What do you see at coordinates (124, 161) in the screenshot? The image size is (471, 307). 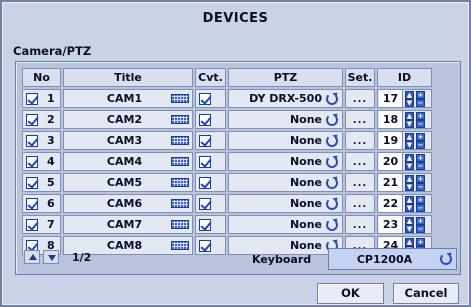 I see `camera-title: CAM4` at bounding box center [124, 161].